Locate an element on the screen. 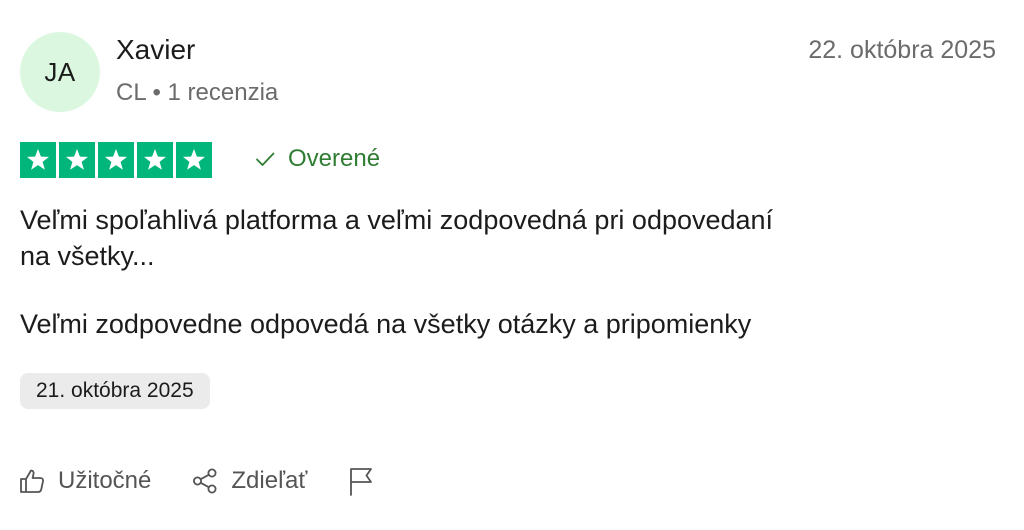 Image resolution: width=1024 pixels, height=530 pixels. share-icon is located at coordinates (205, 481).